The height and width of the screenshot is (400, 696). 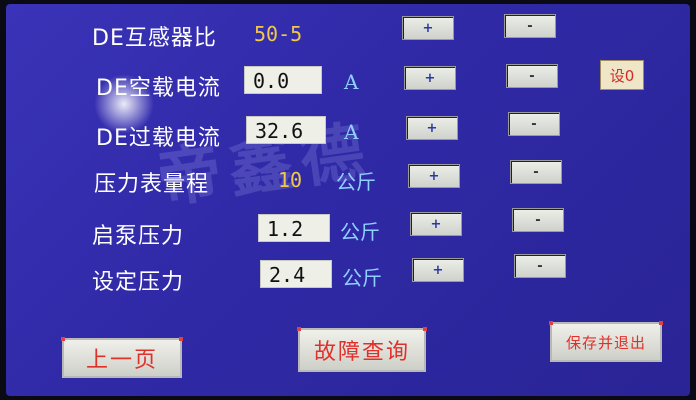 What do you see at coordinates (534, 124) in the screenshot?
I see `de-overload-minus-button: -` at bounding box center [534, 124].